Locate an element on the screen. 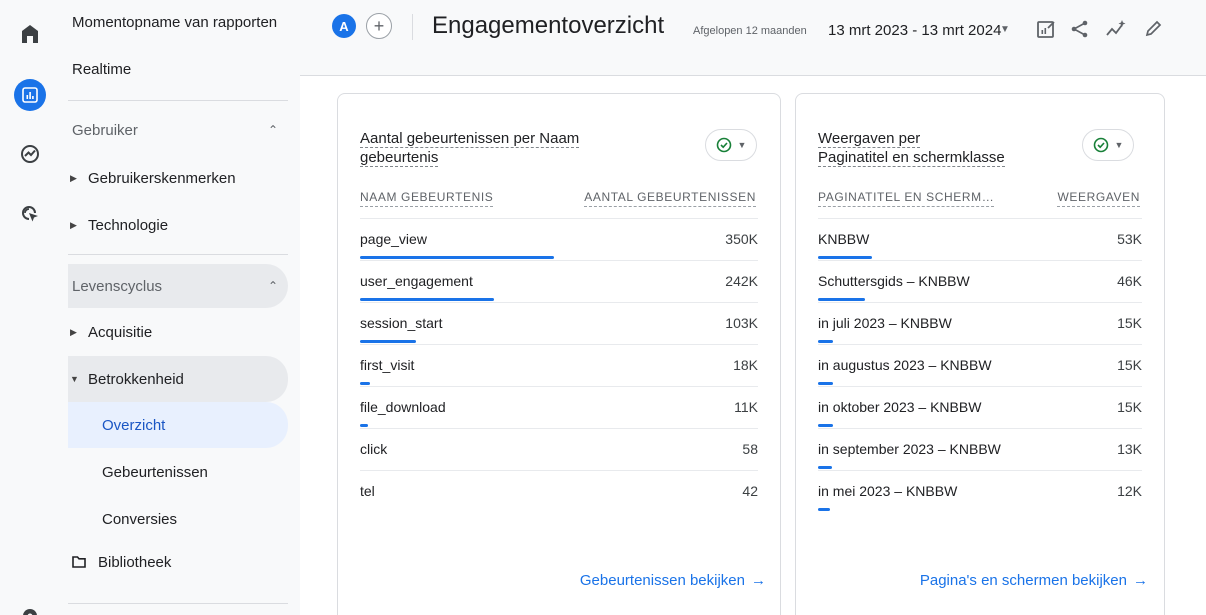 Image resolution: width=1206 pixels, height=615 pixels. row-name: in oktober 2023 – KNBBW is located at coordinates (900, 407).